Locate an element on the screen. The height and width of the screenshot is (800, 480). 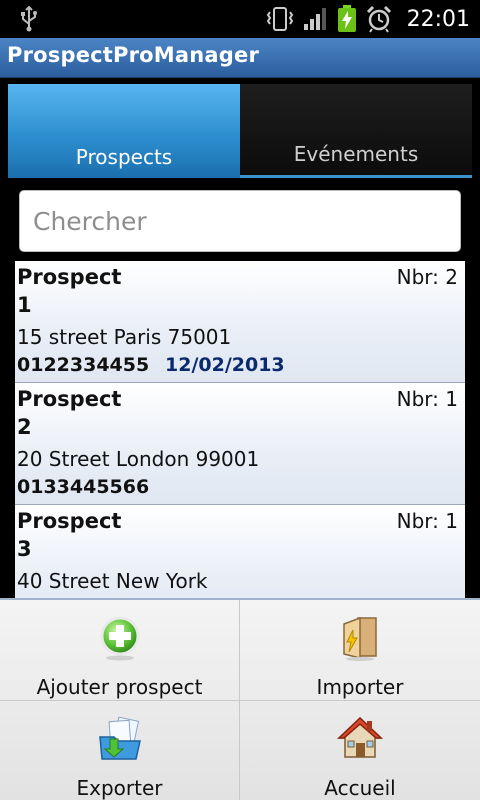
prospect-count: Nbr: 2 is located at coordinates (427, 277).